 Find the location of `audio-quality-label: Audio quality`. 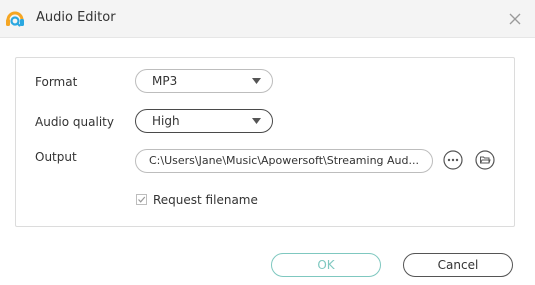

audio-quality-label: Audio quality is located at coordinates (74, 122).